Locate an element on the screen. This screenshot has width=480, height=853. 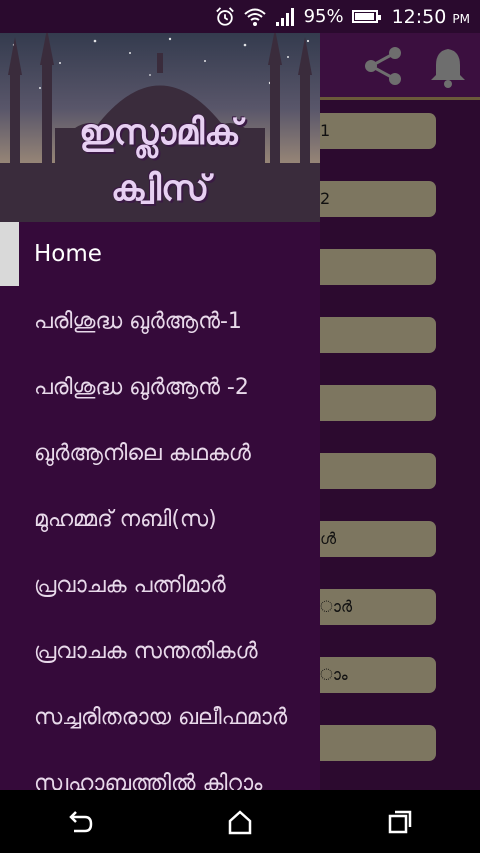
wifi-icon is located at coordinates (254, 17).